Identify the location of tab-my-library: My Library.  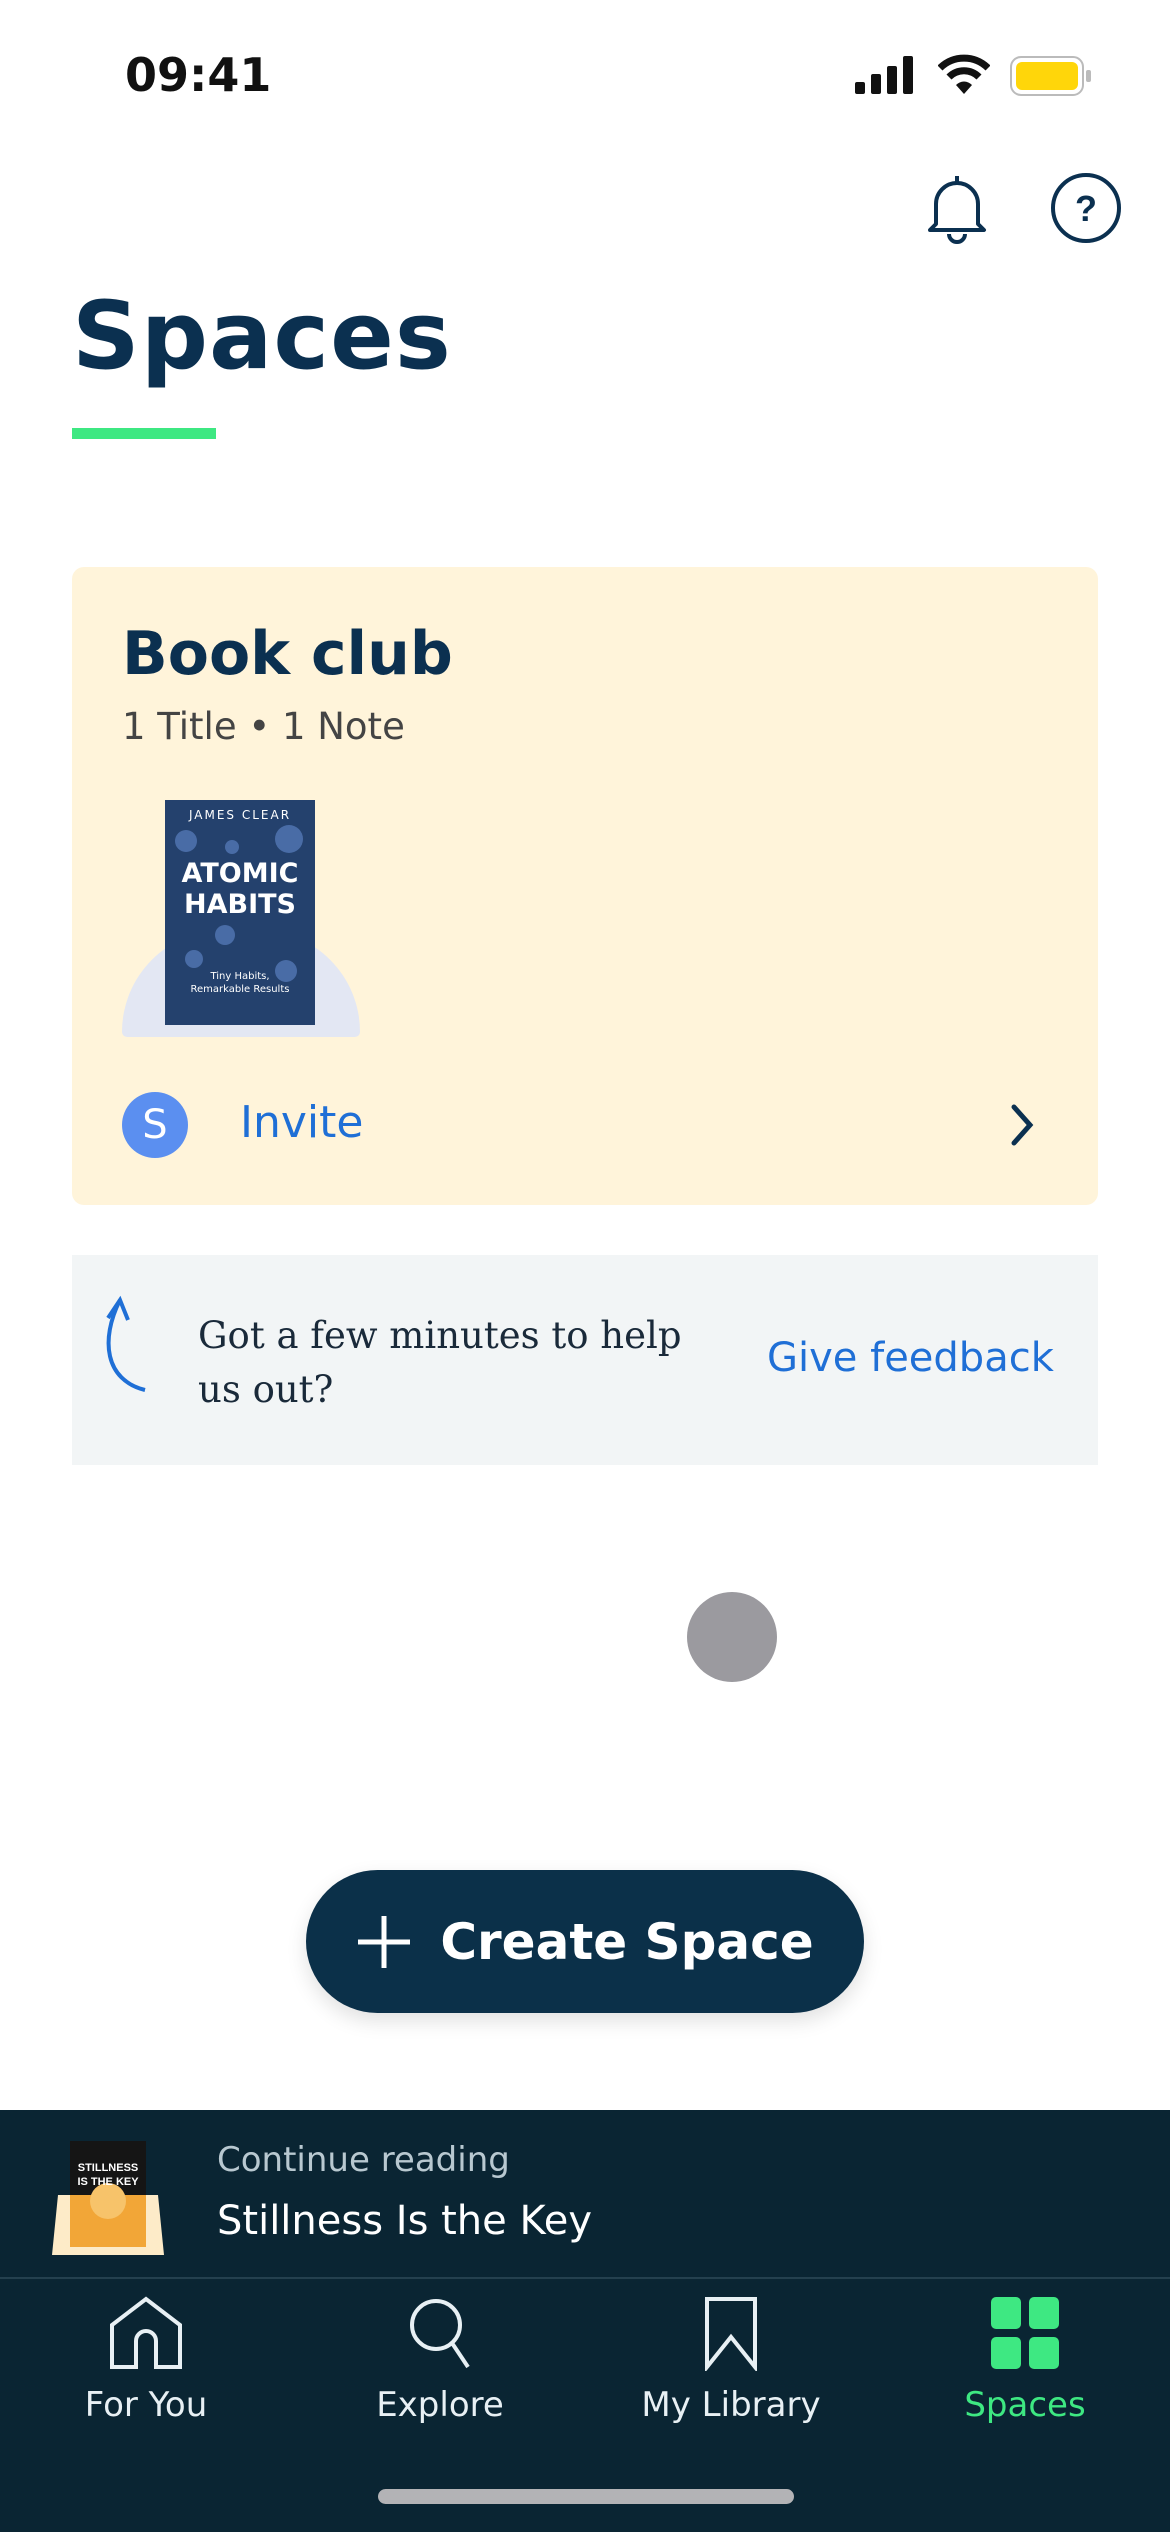
(731, 2360).